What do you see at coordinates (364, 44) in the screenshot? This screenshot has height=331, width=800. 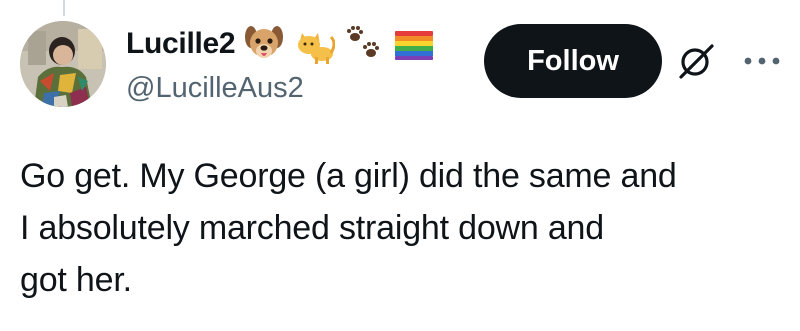 I see `paw-prints-emoji` at bounding box center [364, 44].